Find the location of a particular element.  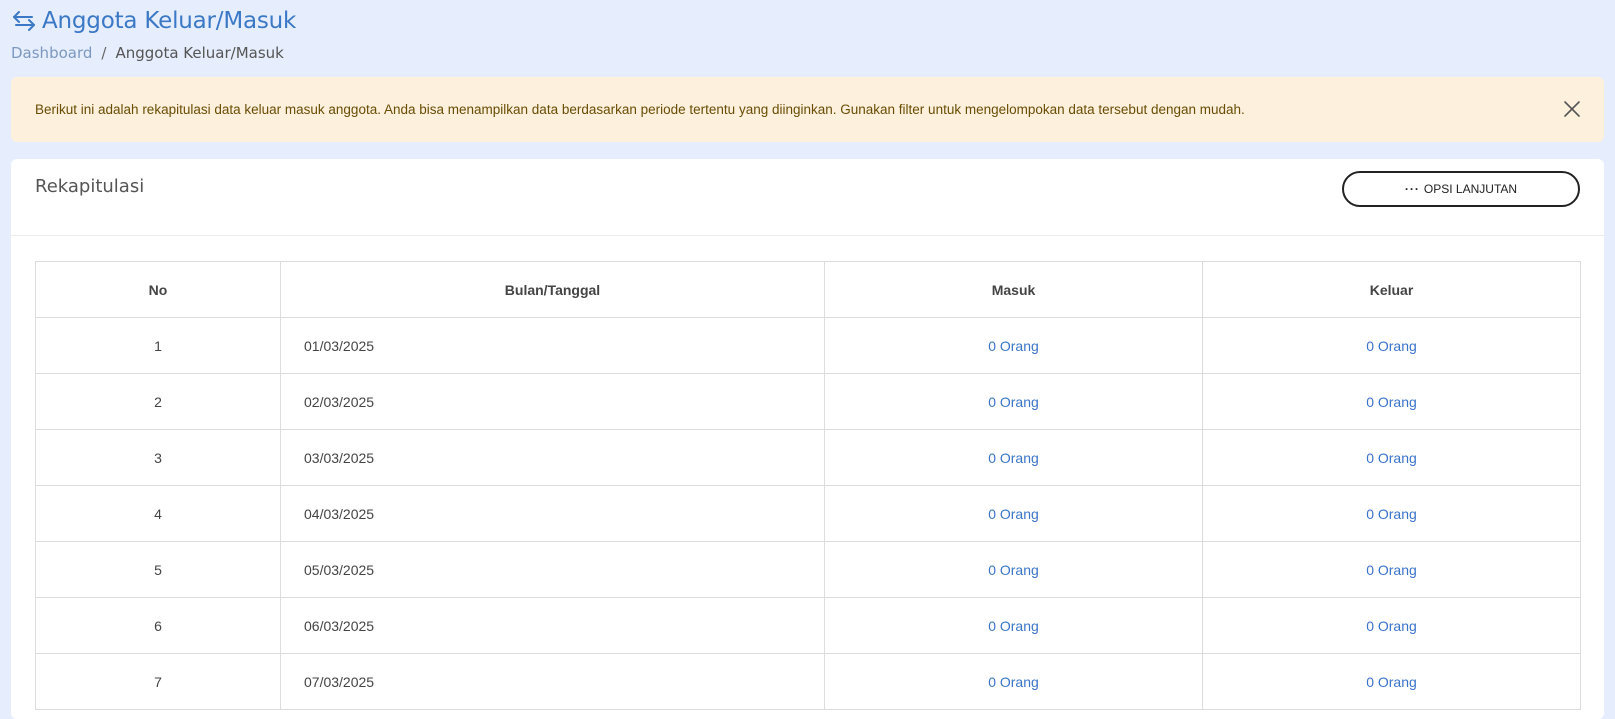

cell-no: 1 is located at coordinates (158, 345).